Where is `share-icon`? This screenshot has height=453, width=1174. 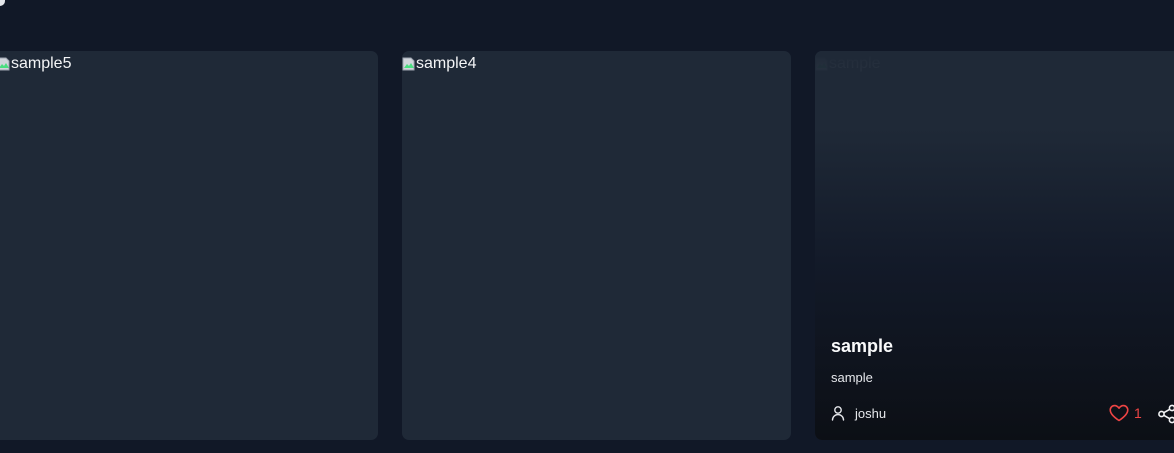
share-icon is located at coordinates (1165, 414).